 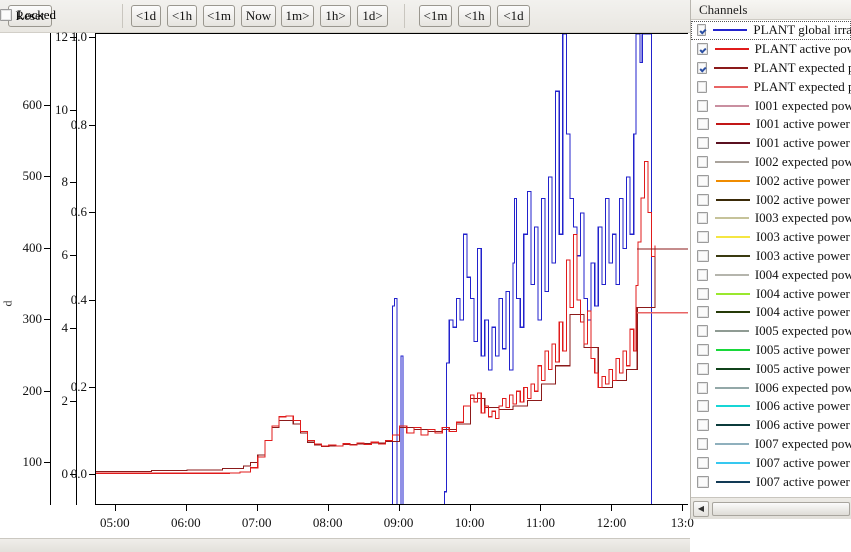 I want to click on locked-checkbox, so click(x=6, y=15).